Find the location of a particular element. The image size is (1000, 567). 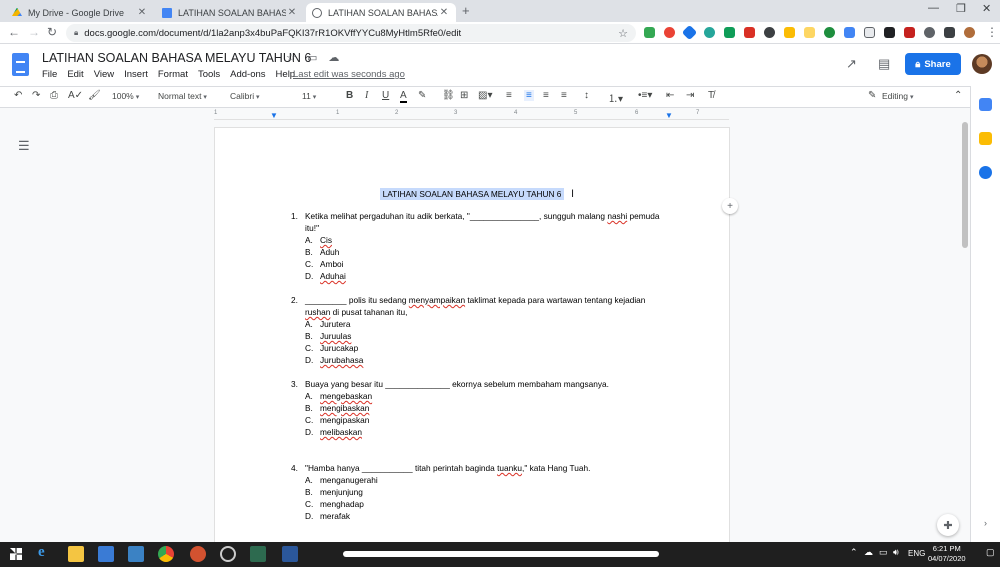

mail-icon is located at coordinates (136, 554).